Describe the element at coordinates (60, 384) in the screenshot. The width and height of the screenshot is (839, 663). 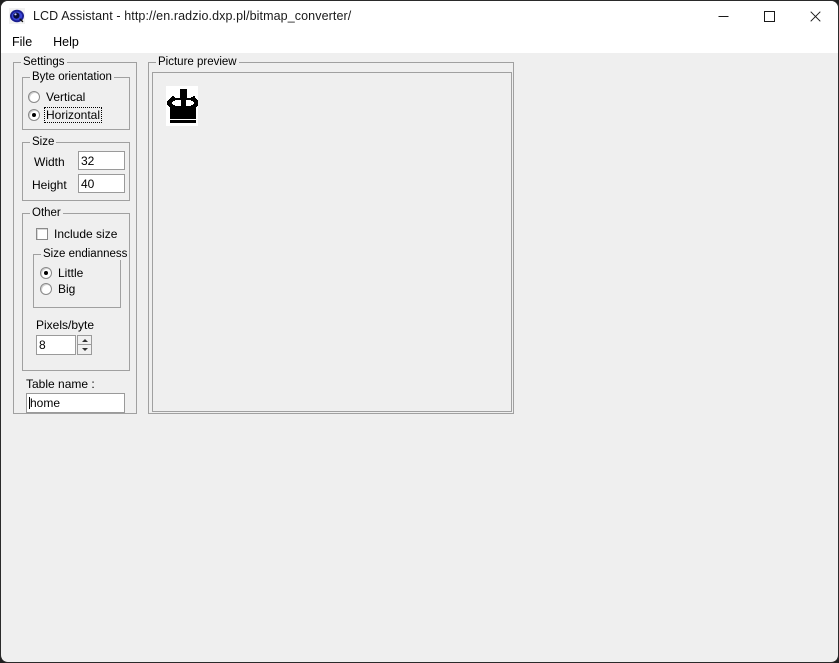
I see `table-name-label: Table name :` at that location.